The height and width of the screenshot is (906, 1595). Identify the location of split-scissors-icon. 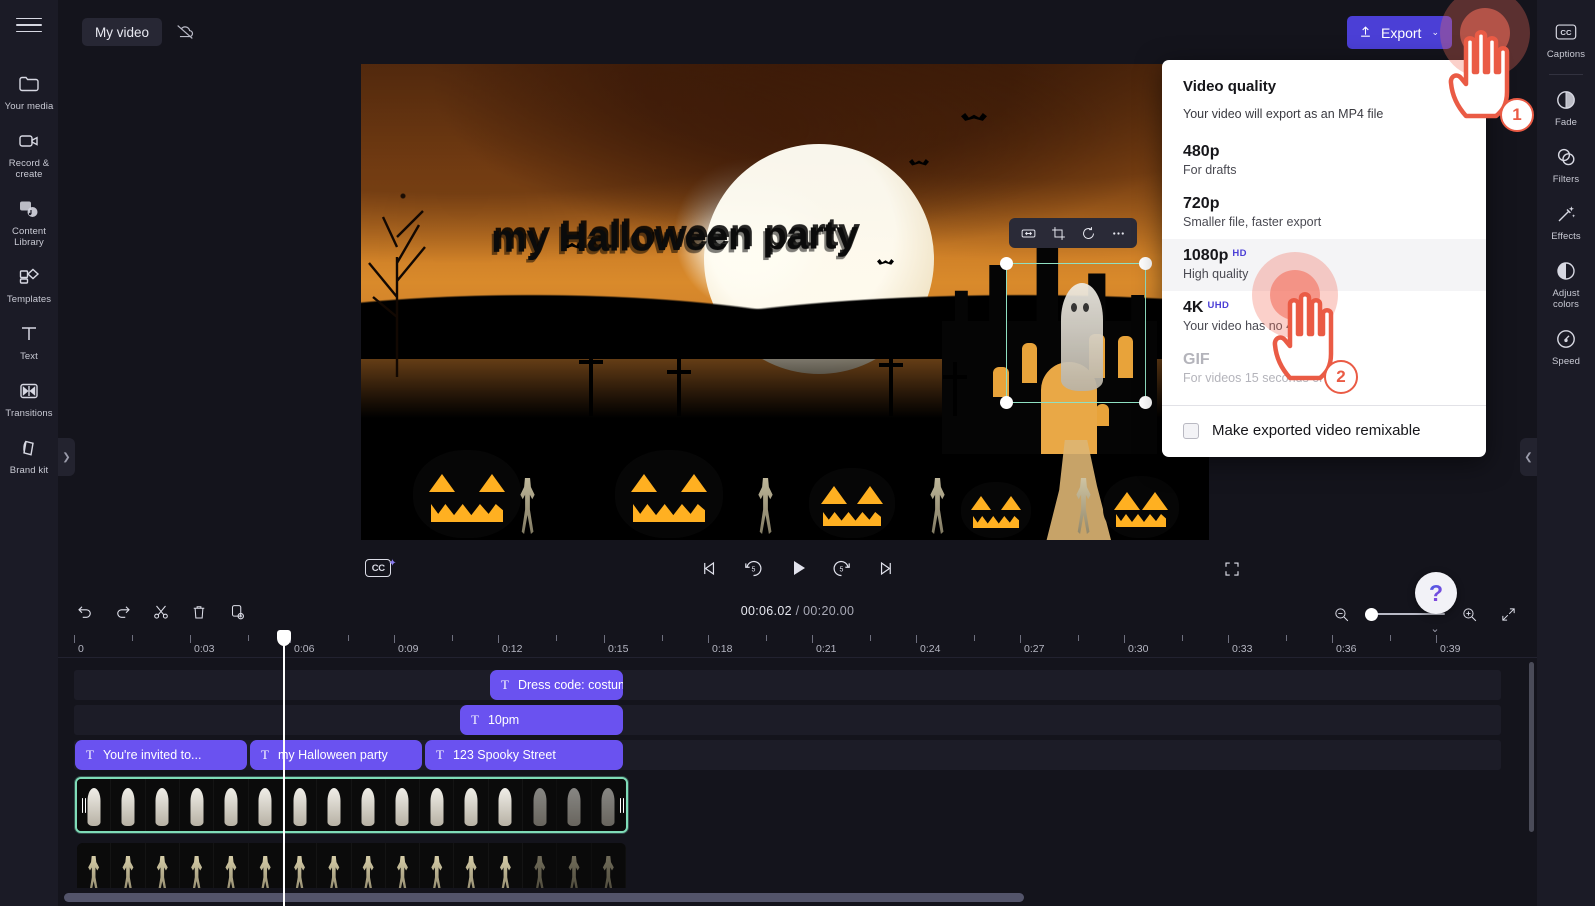
(161, 612).